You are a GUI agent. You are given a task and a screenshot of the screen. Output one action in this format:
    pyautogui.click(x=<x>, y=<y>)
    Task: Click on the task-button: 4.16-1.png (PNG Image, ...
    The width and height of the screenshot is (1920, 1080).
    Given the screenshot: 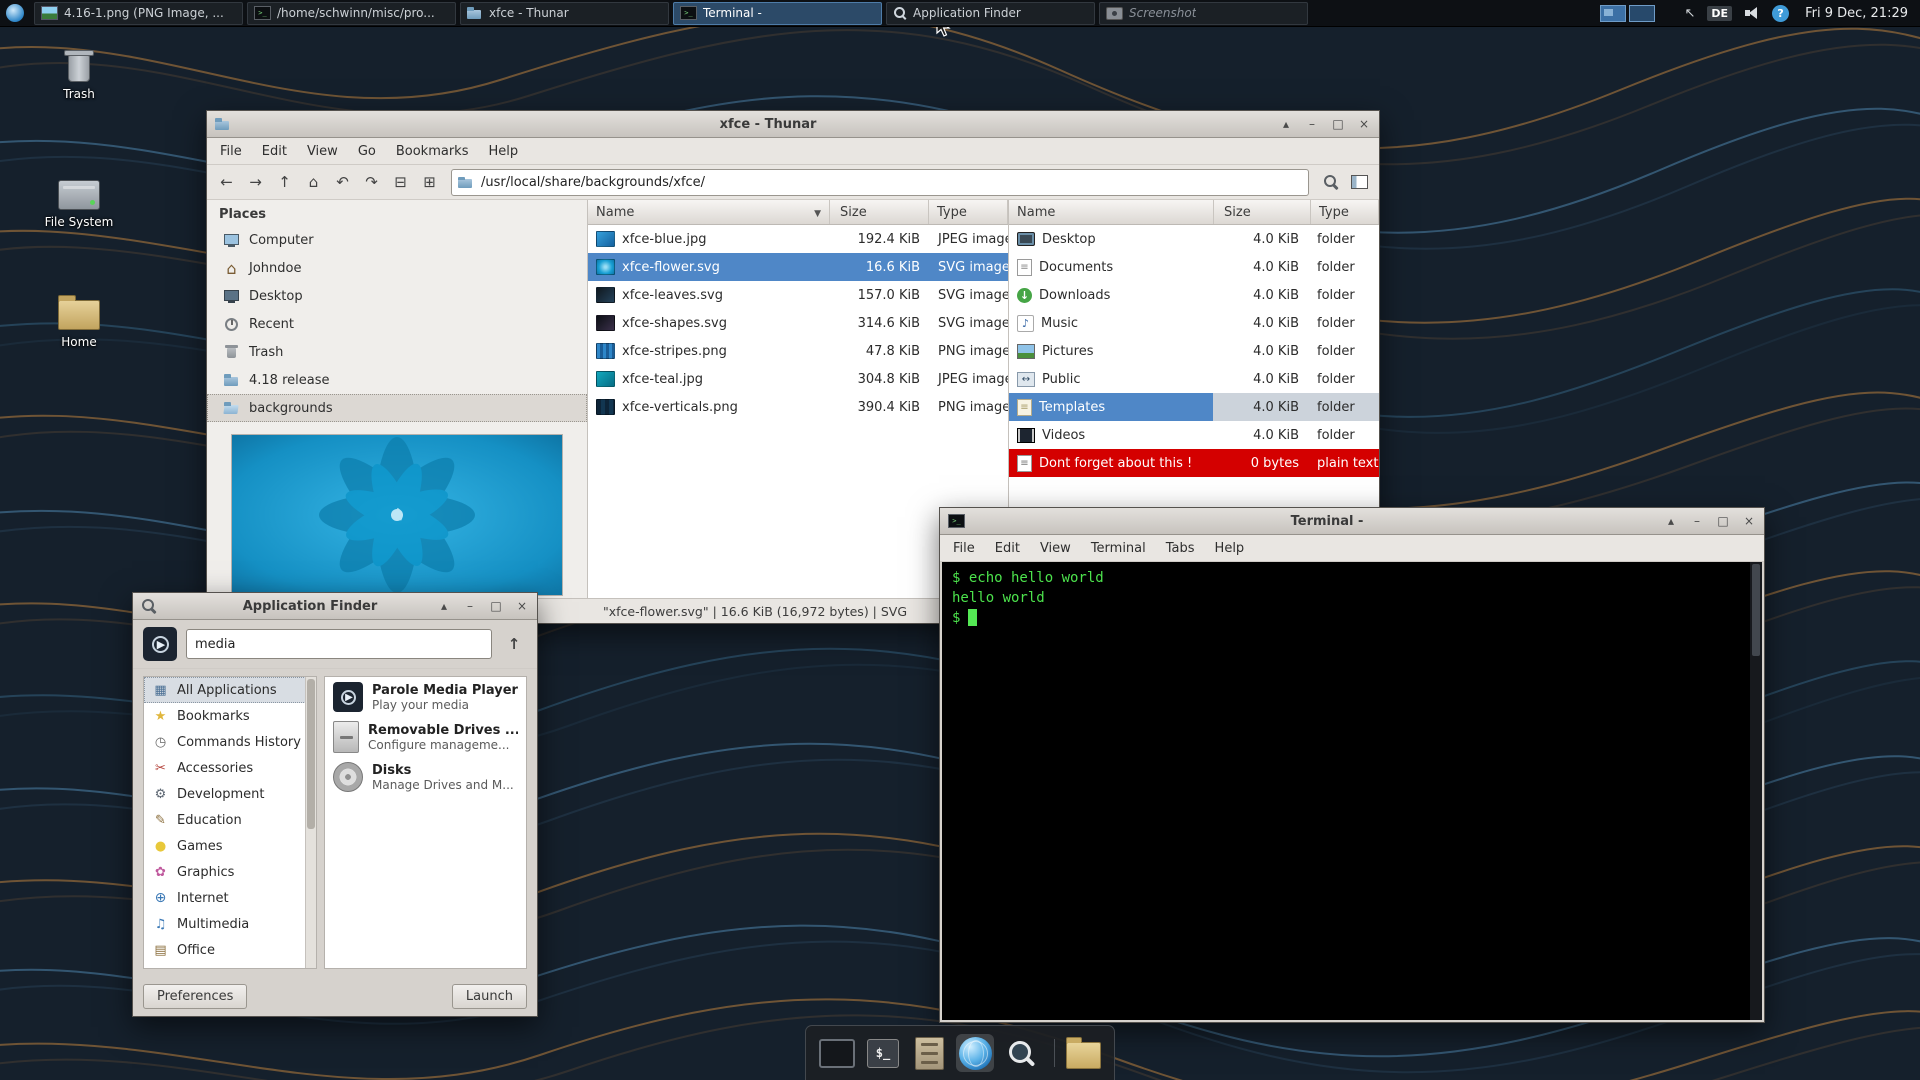 What is the action you would take?
    pyautogui.click(x=138, y=13)
    